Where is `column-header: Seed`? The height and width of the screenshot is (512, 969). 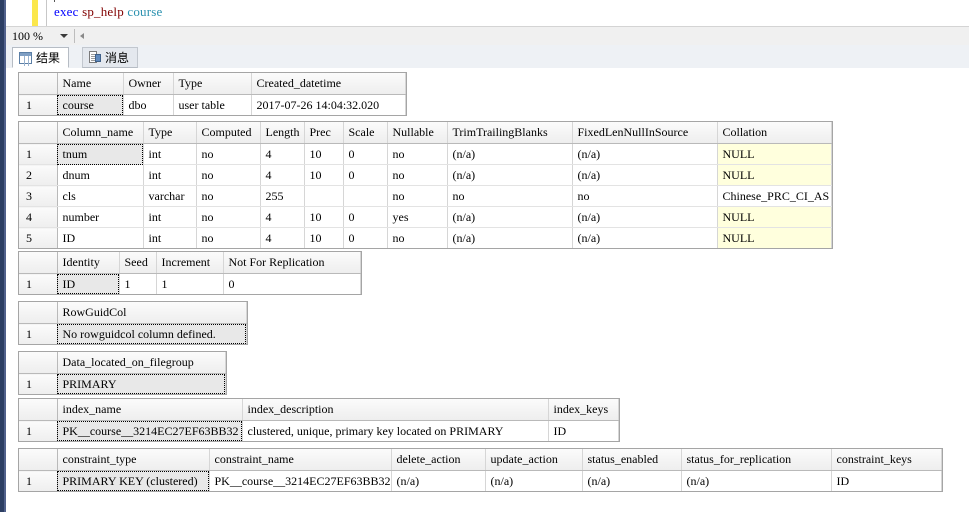 column-header: Seed is located at coordinates (138, 263).